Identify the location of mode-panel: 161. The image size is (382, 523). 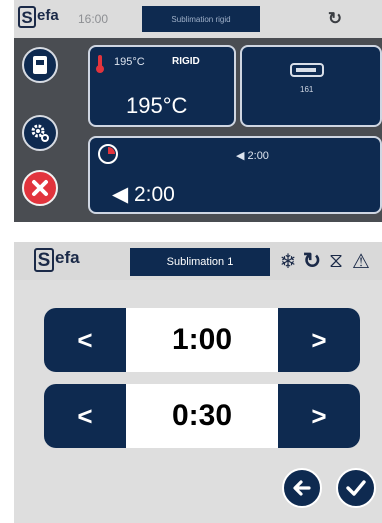
(311, 86).